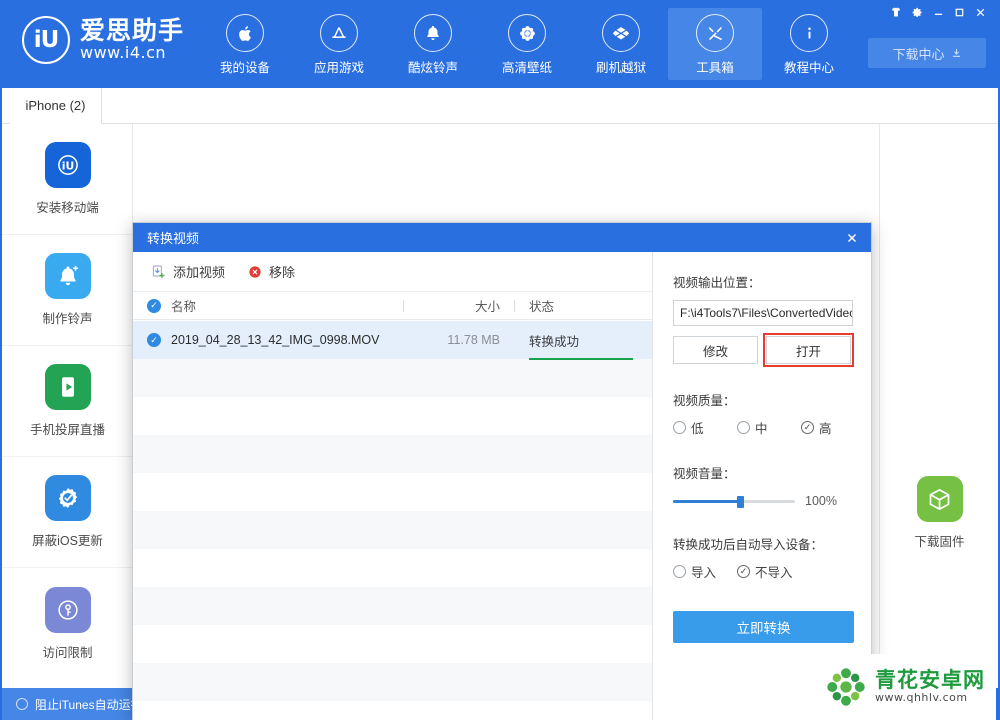  I want to click on watermark-url: www.qhhlv.com, so click(921, 698).